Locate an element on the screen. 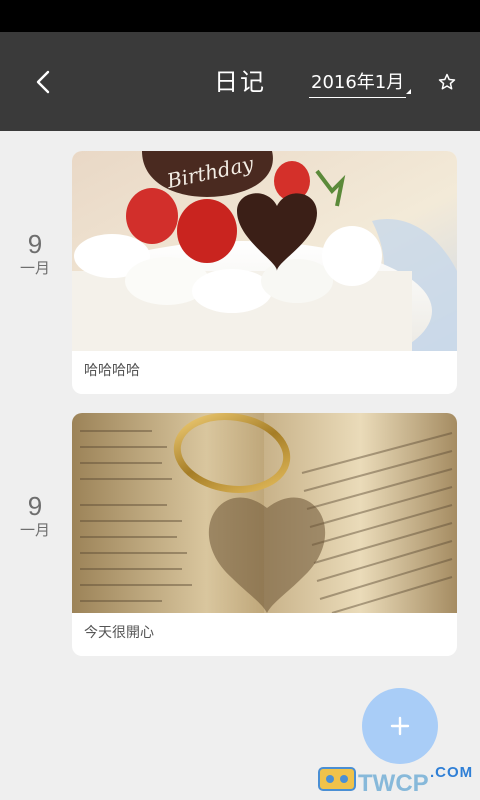  month-selector: 2016年1月 is located at coordinates (360, 83).